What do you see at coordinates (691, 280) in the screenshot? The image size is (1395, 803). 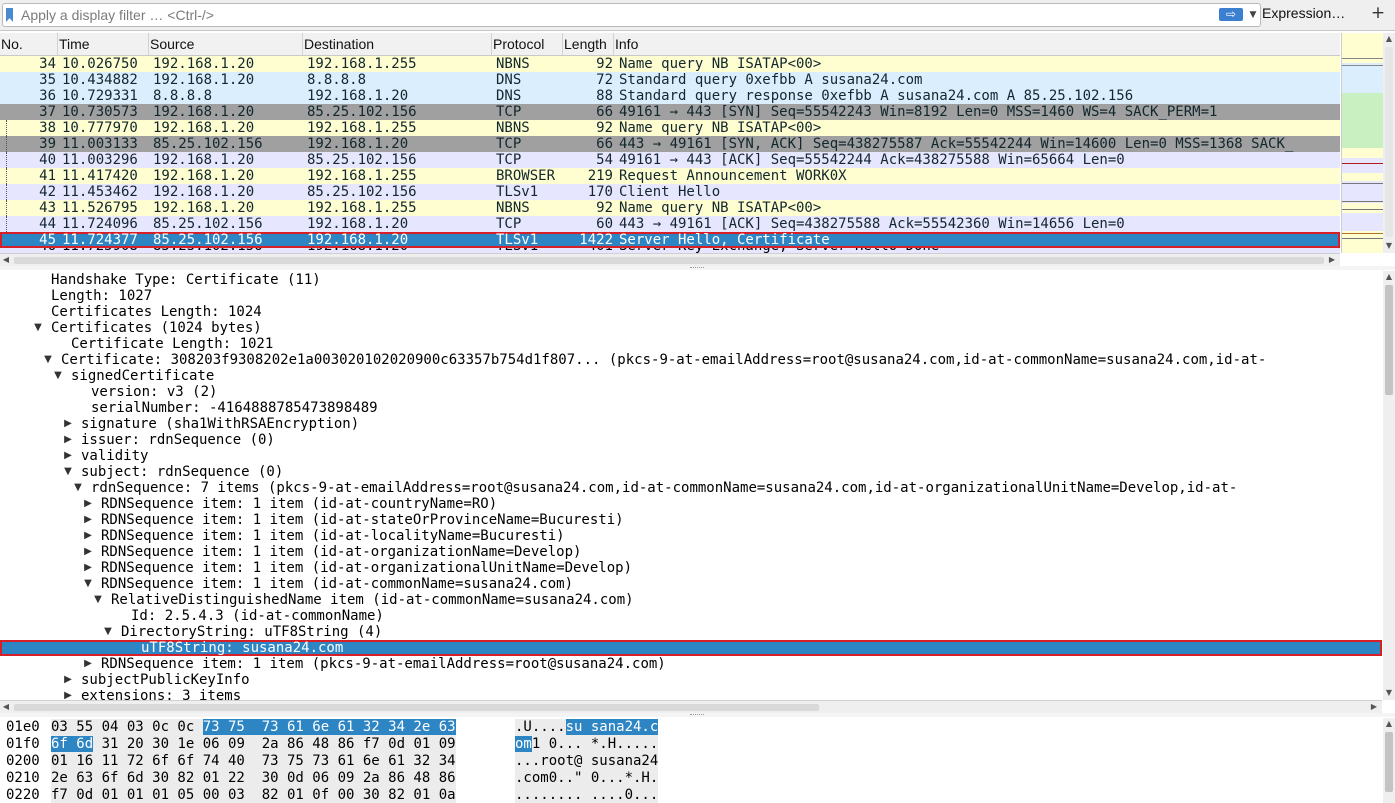 I see `tree-row: Handshake Type: Certificate (11)` at bounding box center [691, 280].